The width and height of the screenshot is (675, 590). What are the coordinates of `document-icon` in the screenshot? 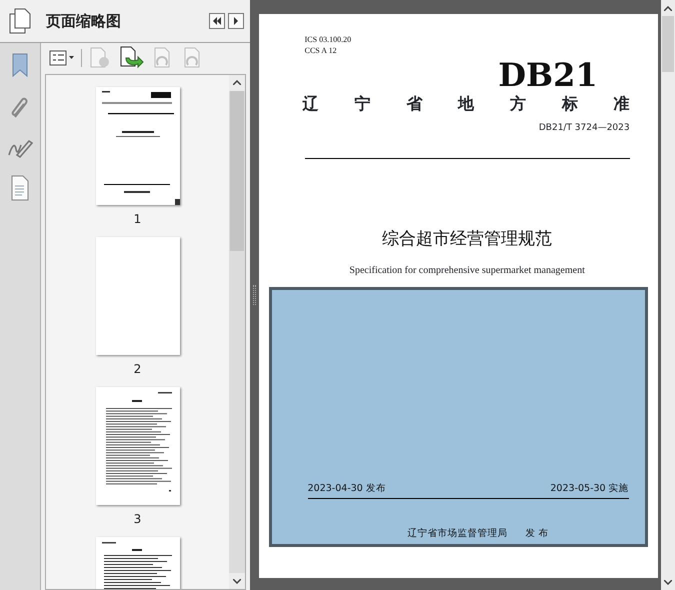 It's located at (20, 187).